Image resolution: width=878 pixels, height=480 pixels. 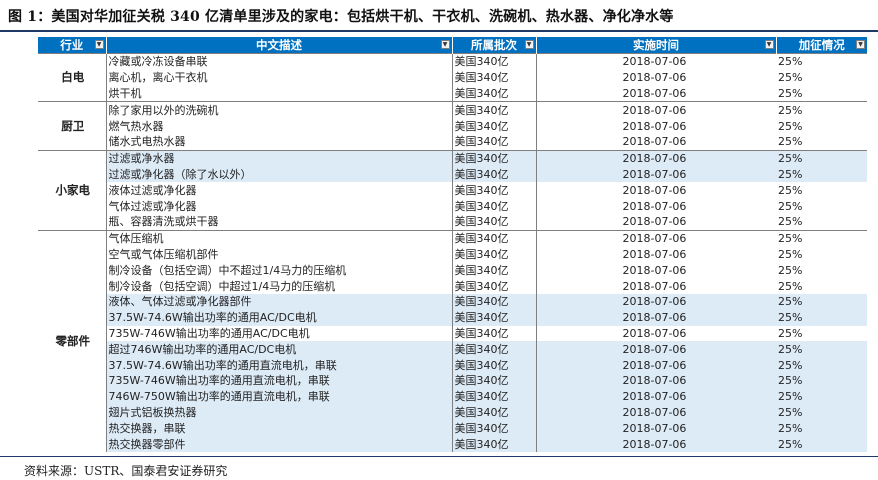 I want to click on industry-cell: 小家电, so click(x=72, y=190).